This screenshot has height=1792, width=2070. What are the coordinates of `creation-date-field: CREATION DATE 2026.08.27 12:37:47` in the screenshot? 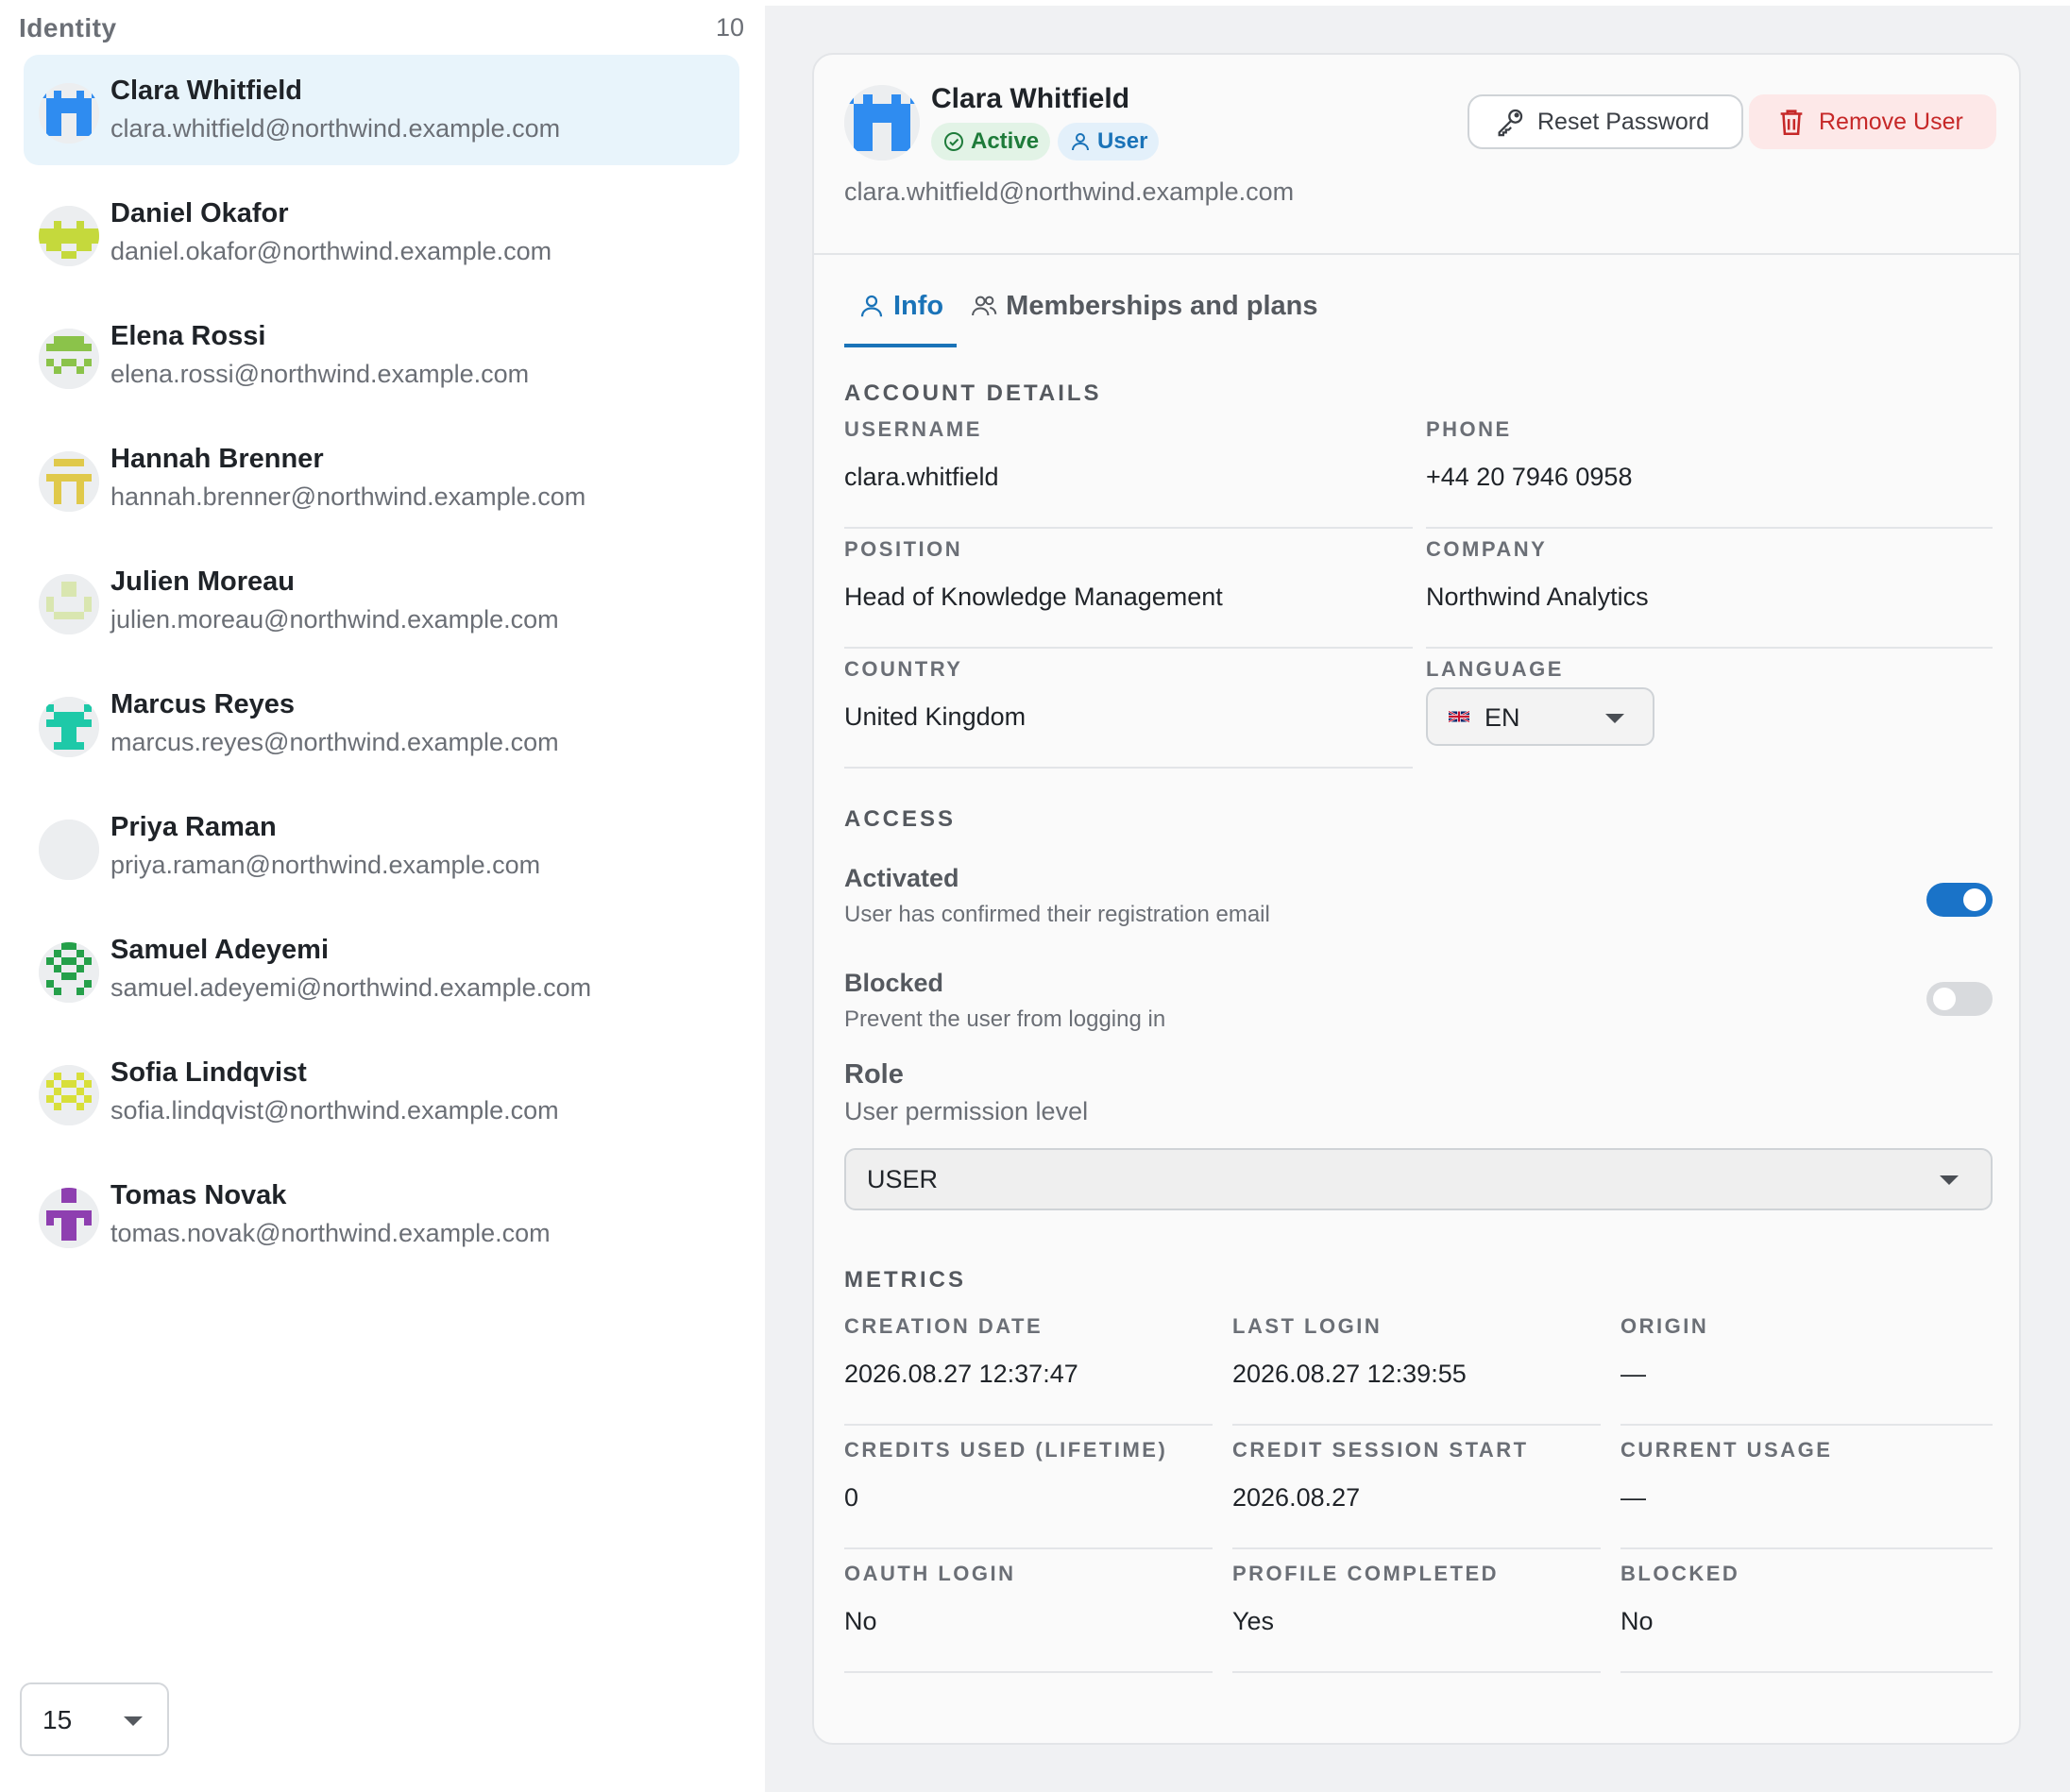 It's located at (1028, 1370).